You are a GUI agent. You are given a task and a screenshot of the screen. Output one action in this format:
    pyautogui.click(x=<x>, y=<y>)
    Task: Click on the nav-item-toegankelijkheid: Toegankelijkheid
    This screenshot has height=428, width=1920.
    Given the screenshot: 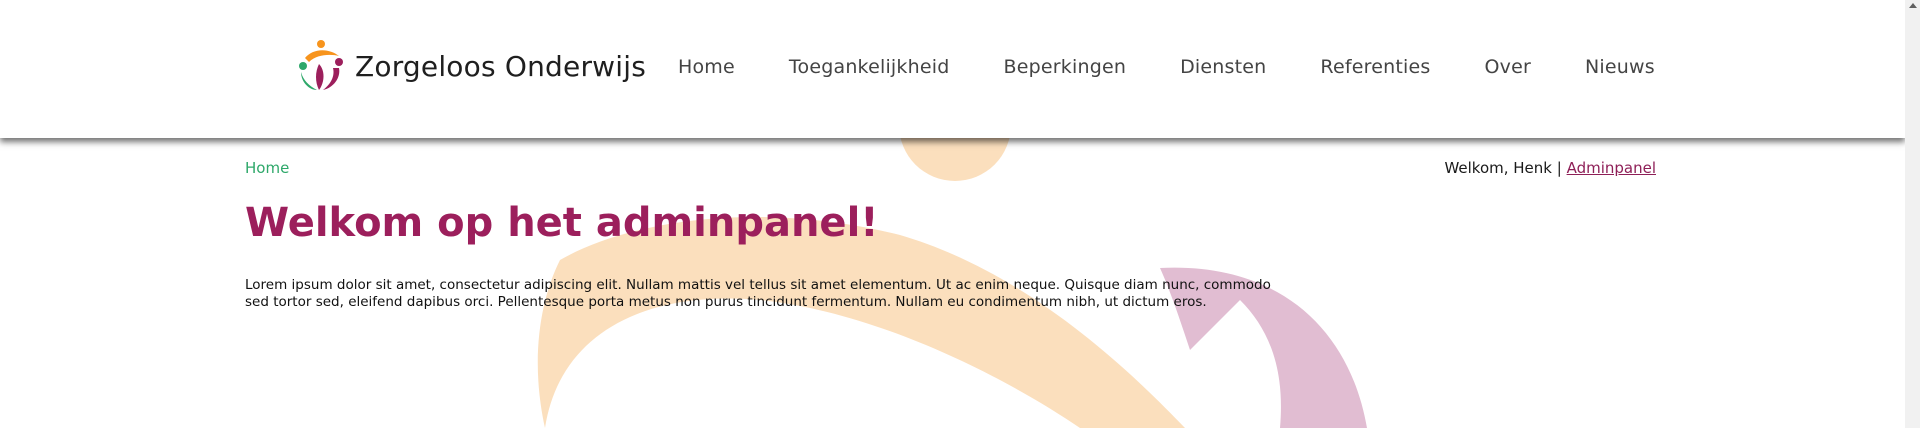 What is the action you would take?
    pyautogui.click(x=869, y=67)
    